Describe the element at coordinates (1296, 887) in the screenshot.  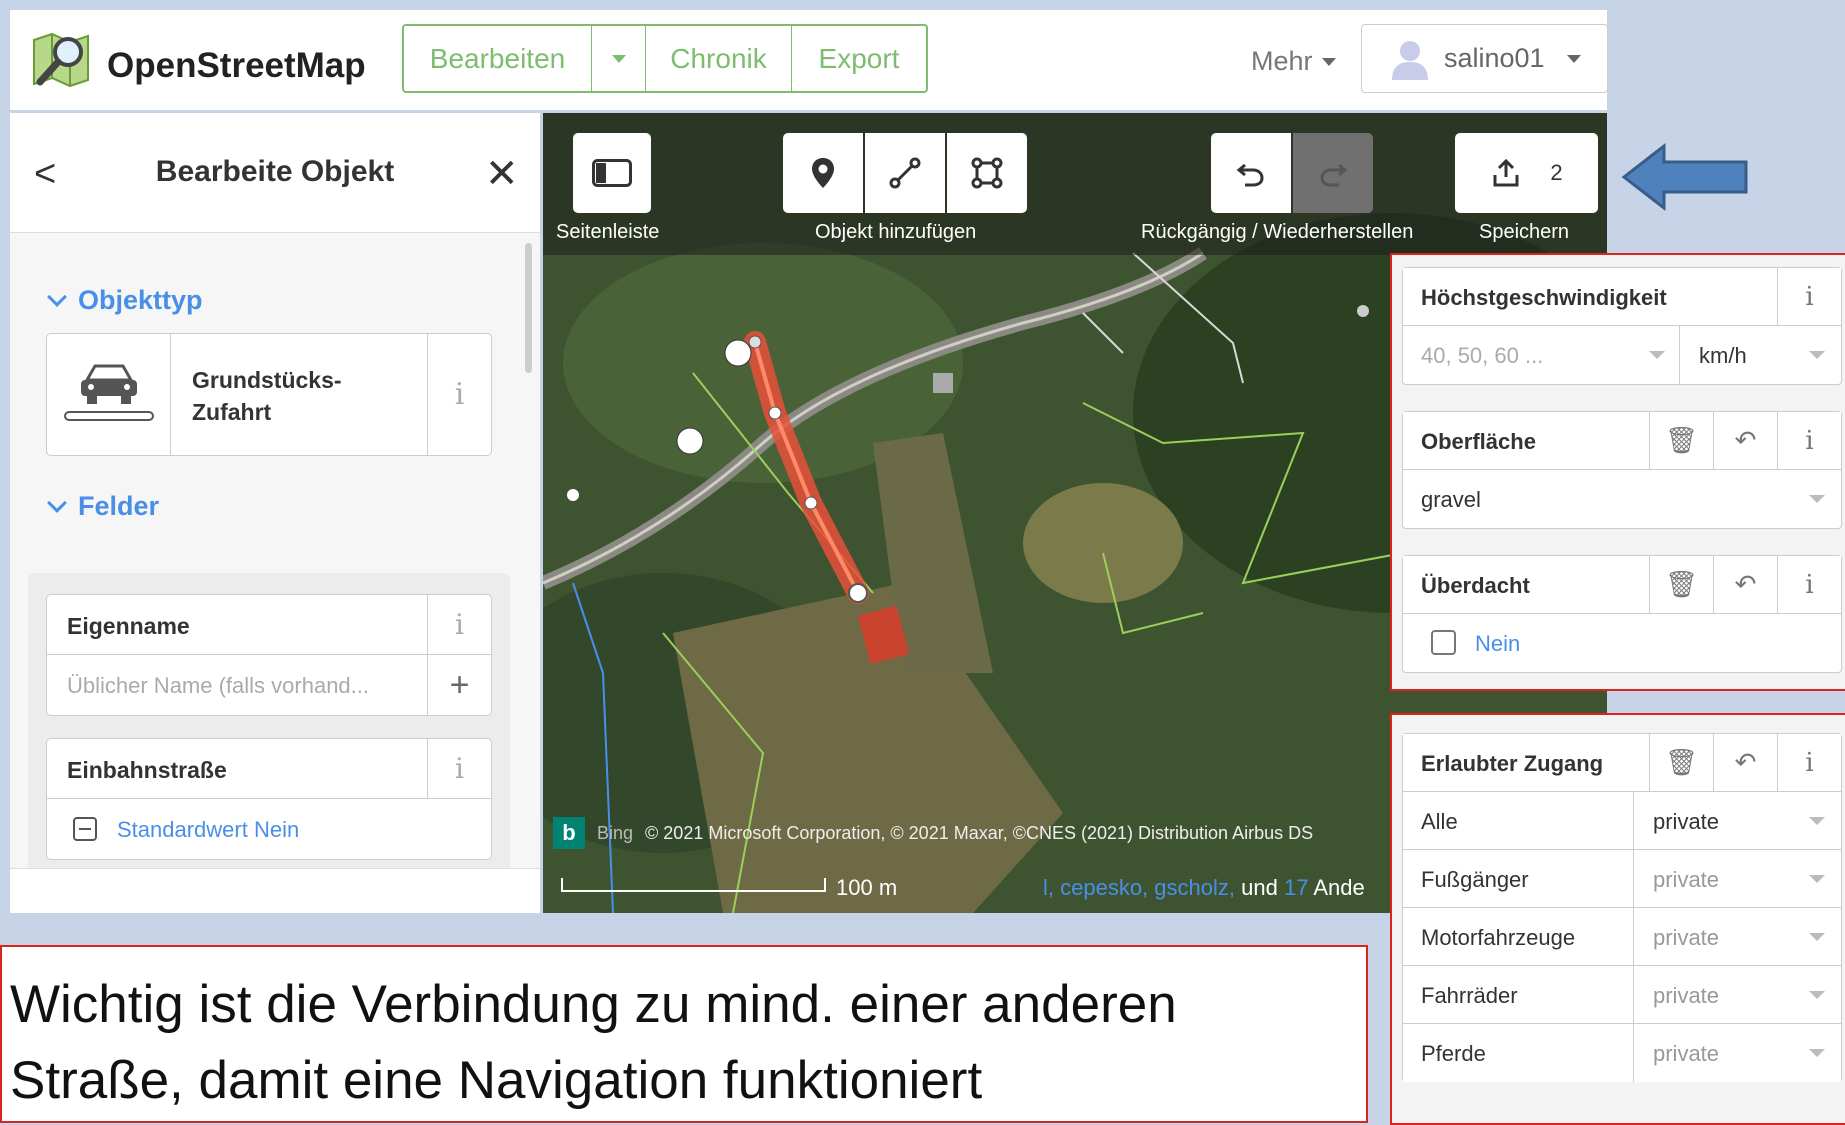
I see `contributors-count-link: 17` at that location.